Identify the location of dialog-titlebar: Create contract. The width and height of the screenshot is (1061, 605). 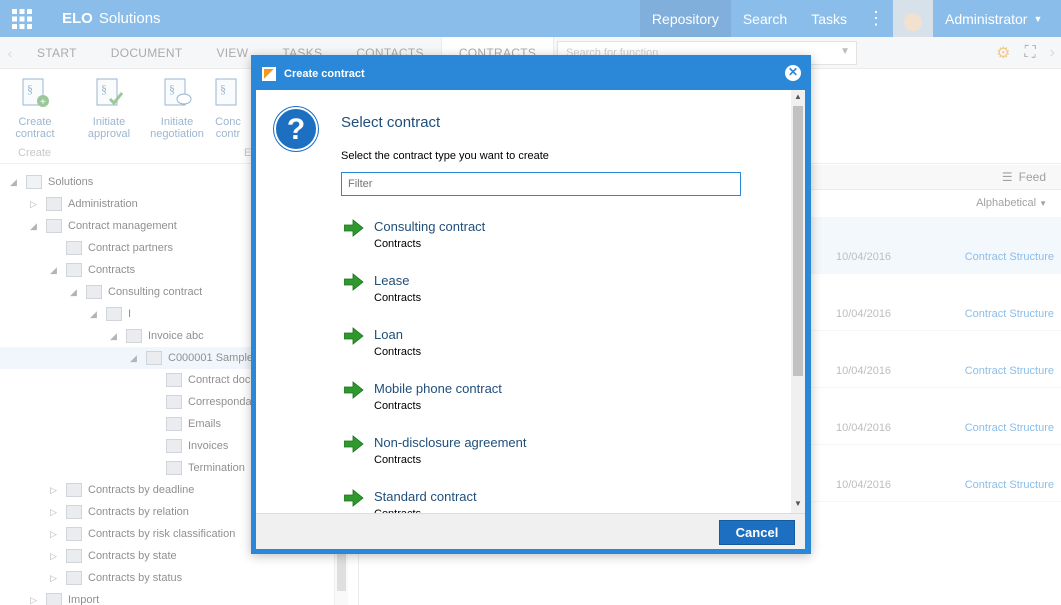
(531, 74).